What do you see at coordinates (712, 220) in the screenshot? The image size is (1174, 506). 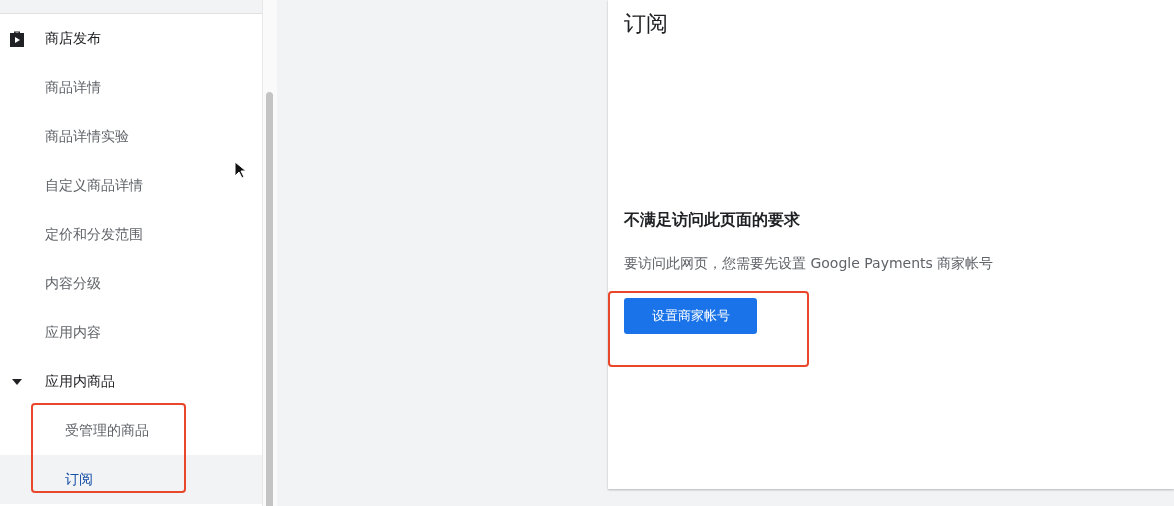 I see `error-heading: 不满足访问此页面的要求` at bounding box center [712, 220].